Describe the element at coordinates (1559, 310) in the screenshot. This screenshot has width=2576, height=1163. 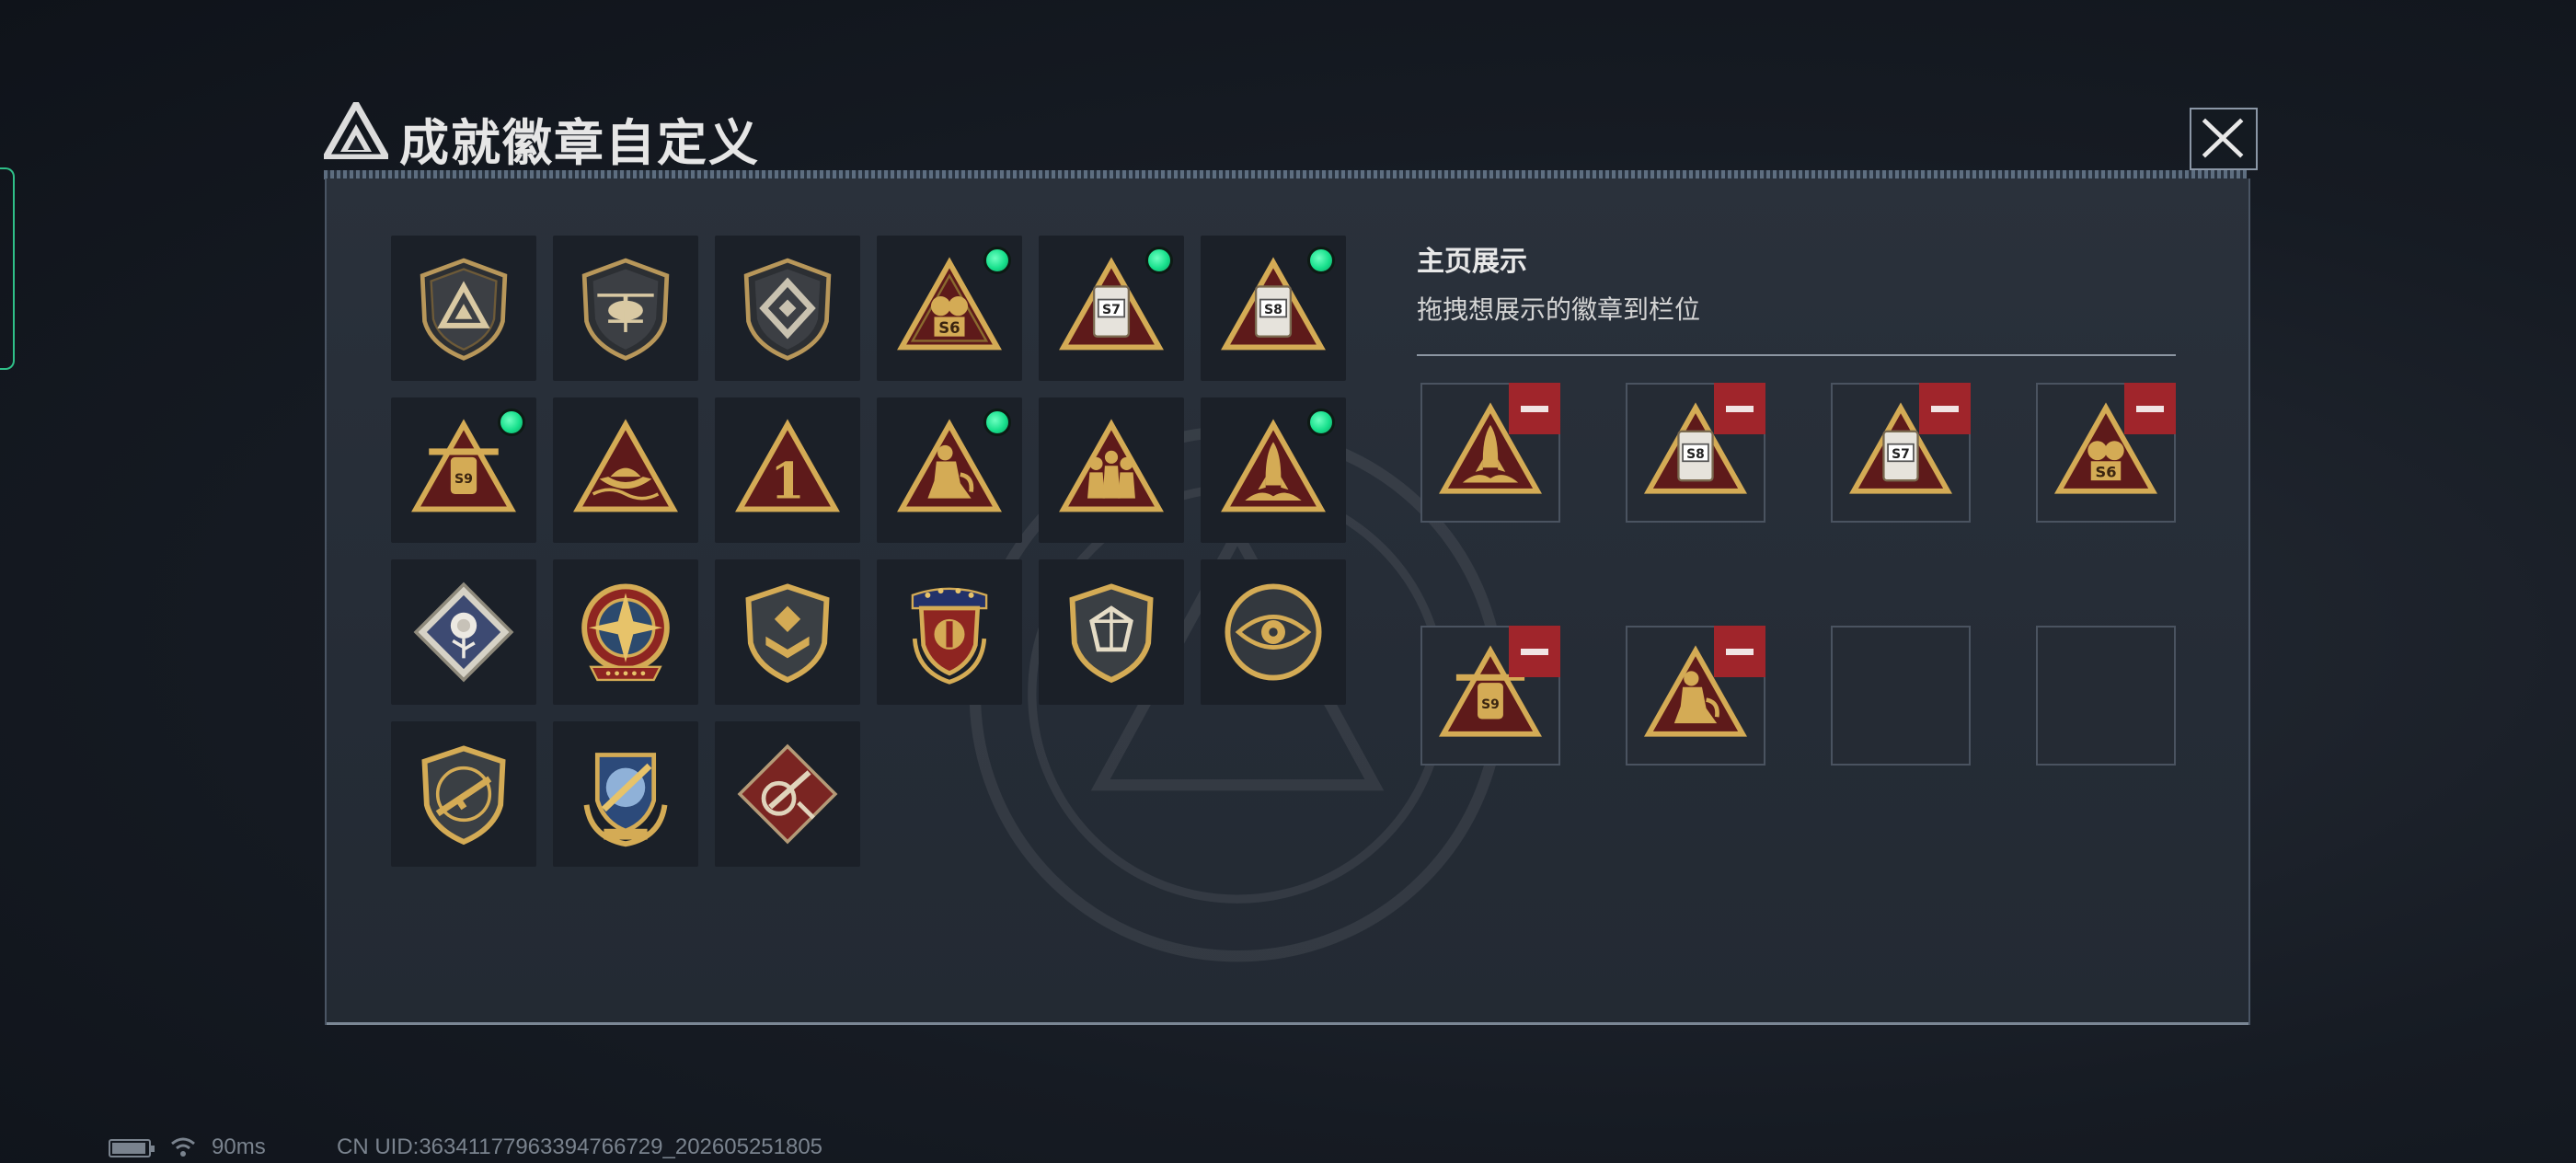
I see `showcase-subtitle: 拖拽想展示的徽章到栏位` at that location.